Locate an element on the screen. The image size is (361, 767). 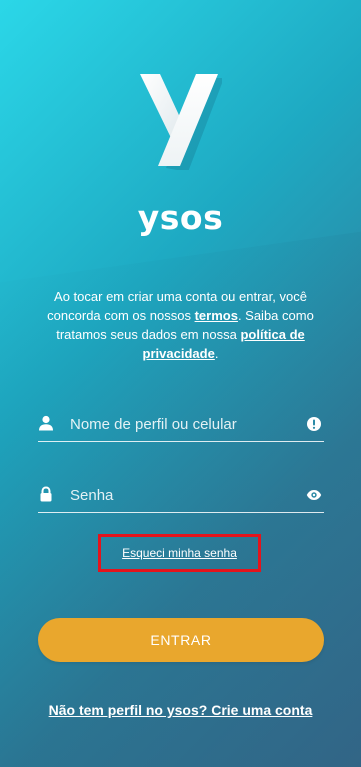
password-field is located at coordinates (181, 495).